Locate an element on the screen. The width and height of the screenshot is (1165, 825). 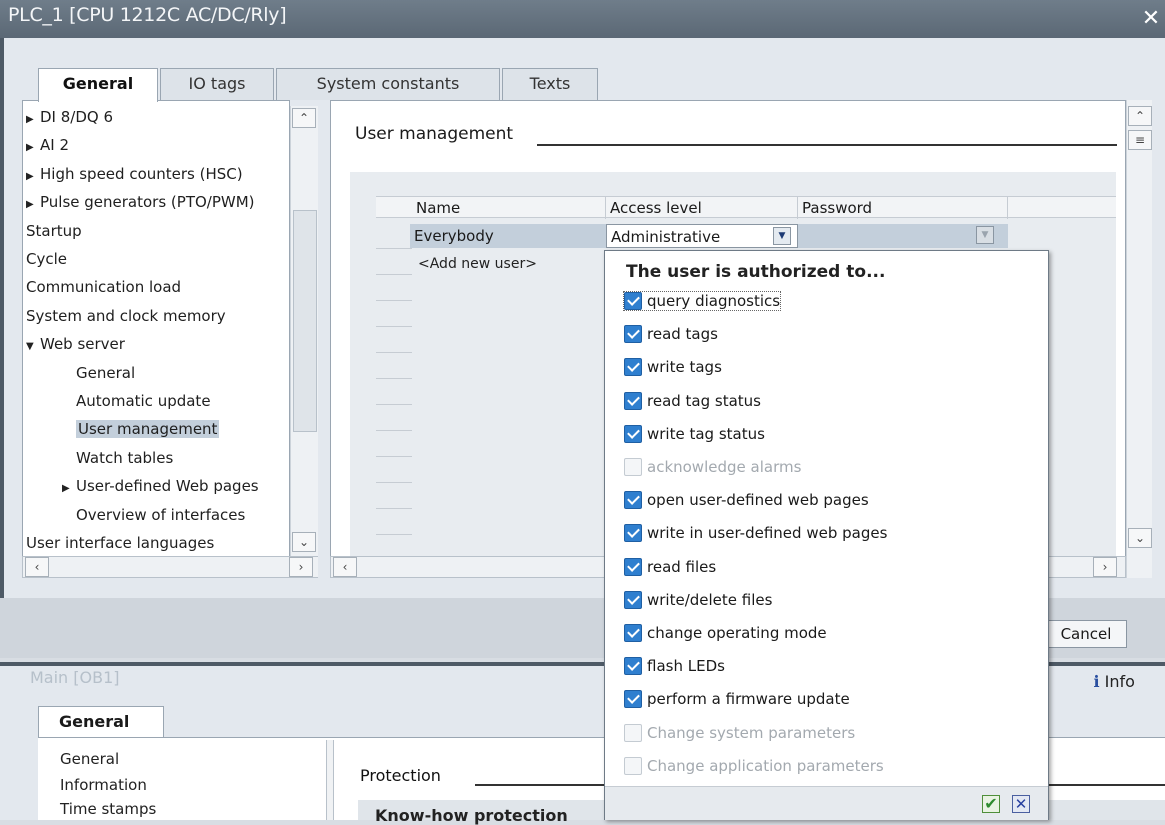
tree-item-label: Pulse generators (PTO/PWM) is located at coordinates (147, 202).